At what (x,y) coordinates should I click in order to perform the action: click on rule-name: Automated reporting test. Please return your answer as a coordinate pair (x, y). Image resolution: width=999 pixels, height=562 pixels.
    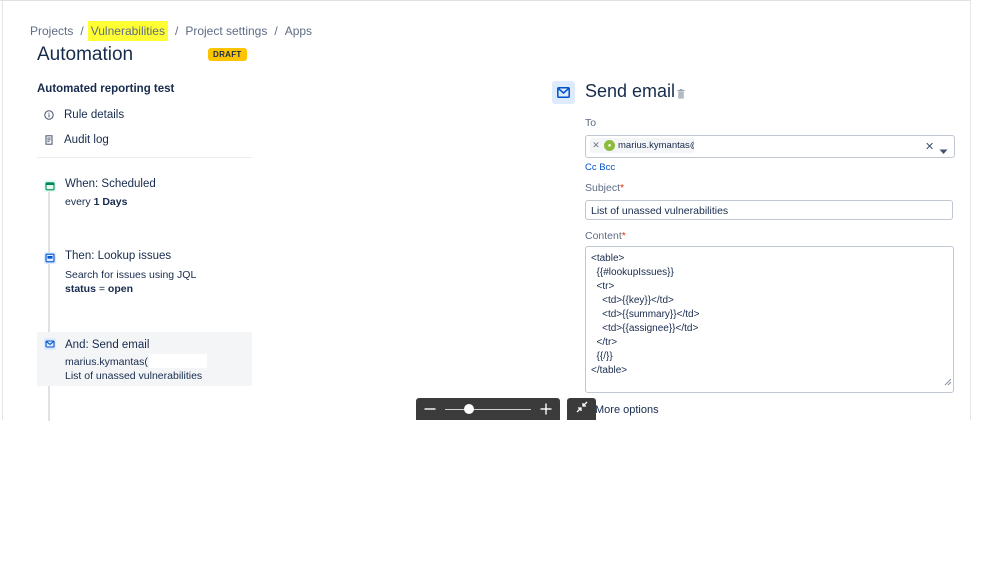
    Looking at the image, I should click on (106, 89).